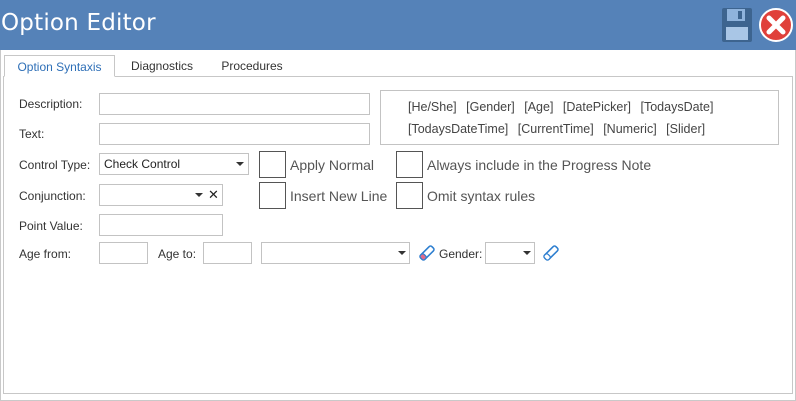 Image resolution: width=796 pixels, height=401 pixels. I want to click on tab-option-syntaxis: Option Syntaxis, so click(59, 66).